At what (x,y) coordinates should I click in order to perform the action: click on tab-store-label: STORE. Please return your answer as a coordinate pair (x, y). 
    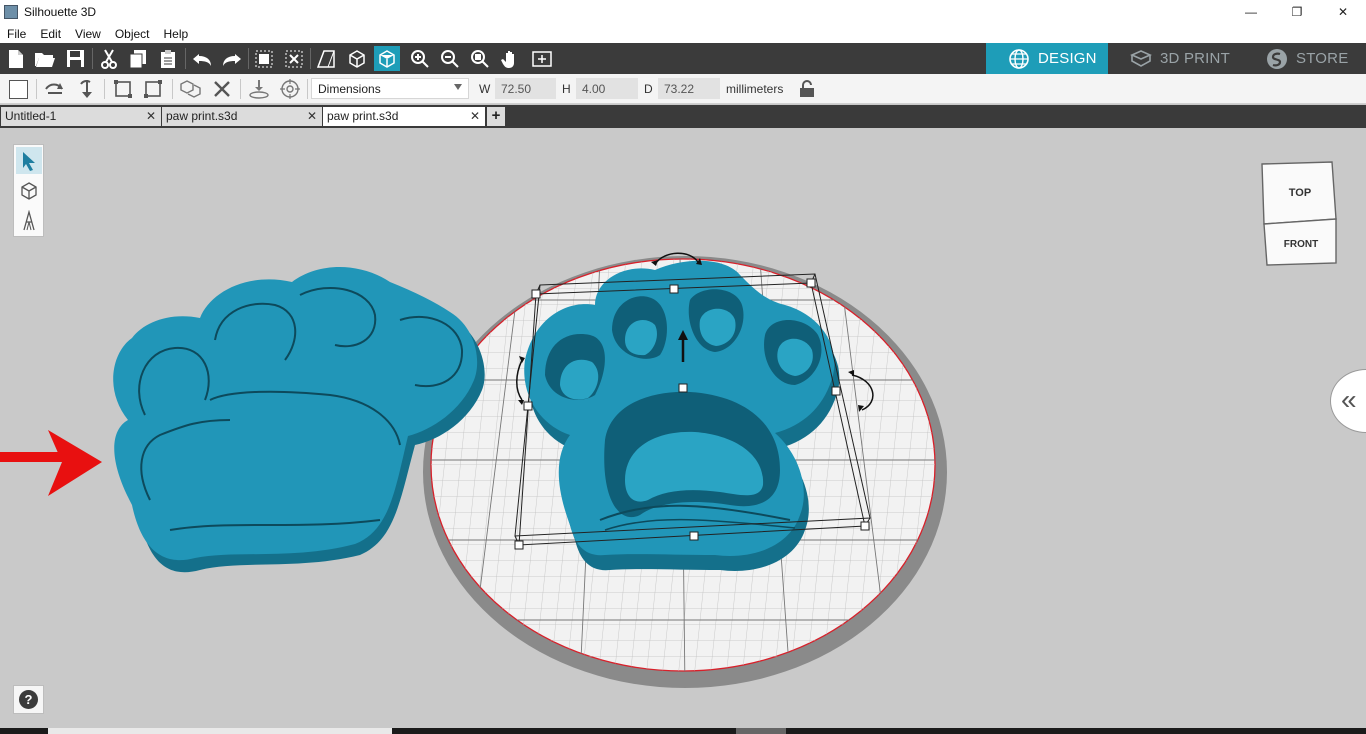
    Looking at the image, I should click on (1322, 58).